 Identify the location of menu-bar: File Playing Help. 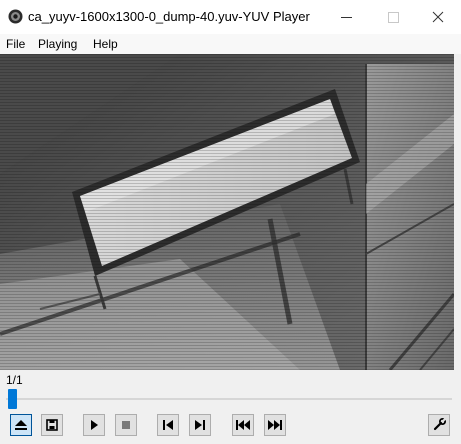
(230, 44).